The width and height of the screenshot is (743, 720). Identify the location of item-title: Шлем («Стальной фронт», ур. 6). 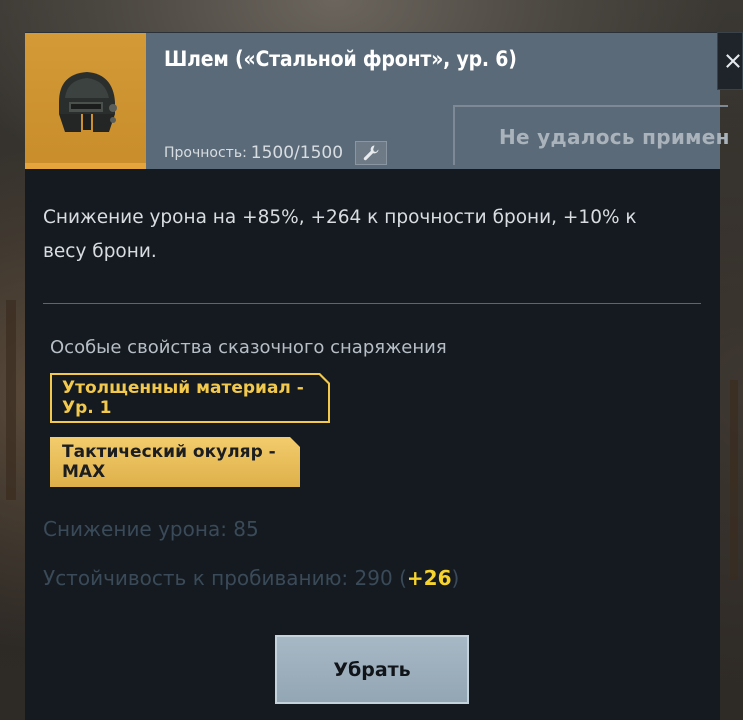
(340, 59).